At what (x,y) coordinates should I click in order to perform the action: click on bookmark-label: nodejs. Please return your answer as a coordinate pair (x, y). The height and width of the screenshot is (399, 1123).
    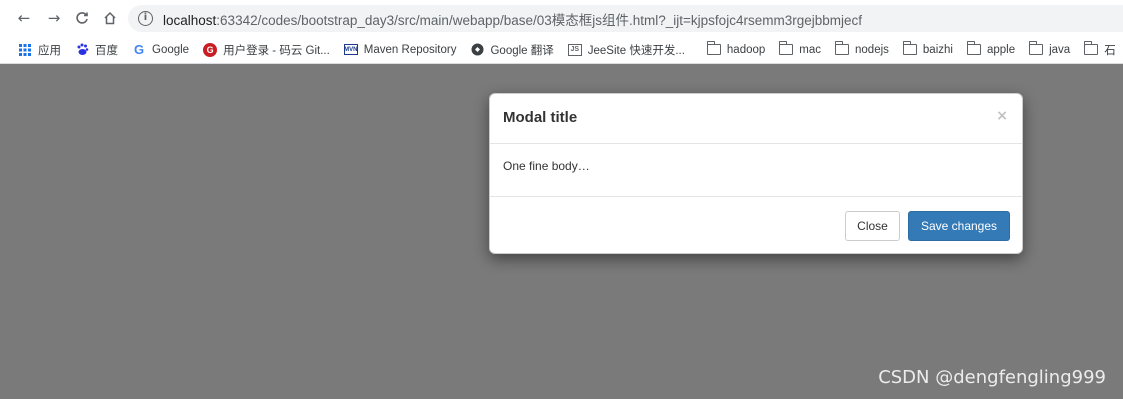
    Looking at the image, I should click on (872, 49).